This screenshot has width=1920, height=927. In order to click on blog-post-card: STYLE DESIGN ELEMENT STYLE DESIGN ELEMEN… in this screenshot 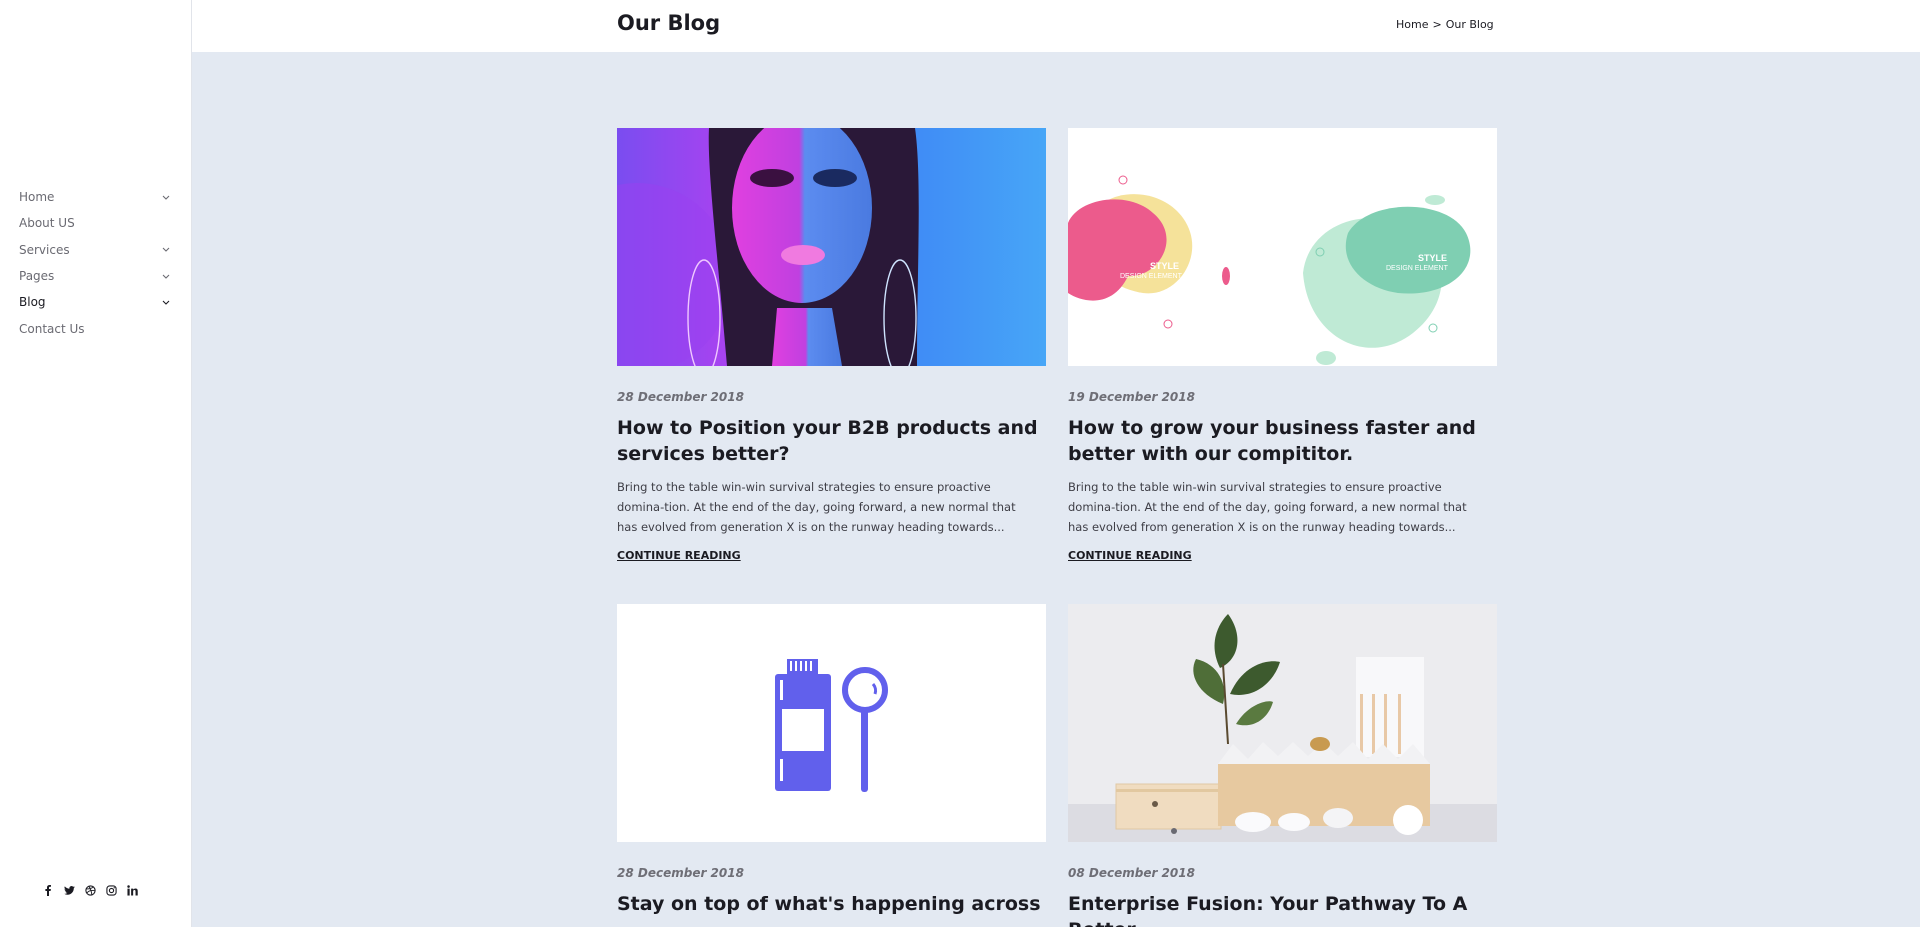, I will do `click(1282, 345)`.